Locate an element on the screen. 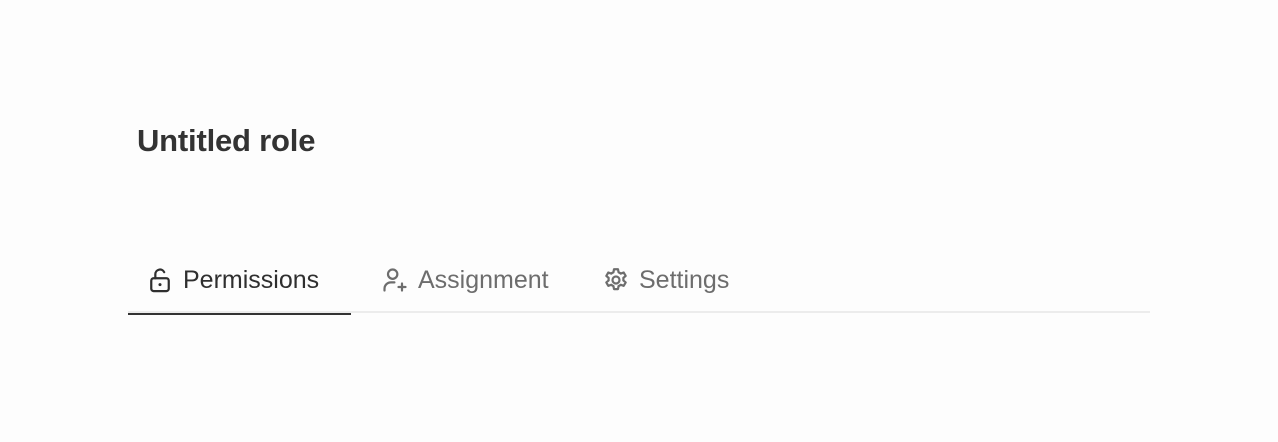 This screenshot has width=1278, height=442. tab-assignment-label: Assignment is located at coordinates (483, 279).